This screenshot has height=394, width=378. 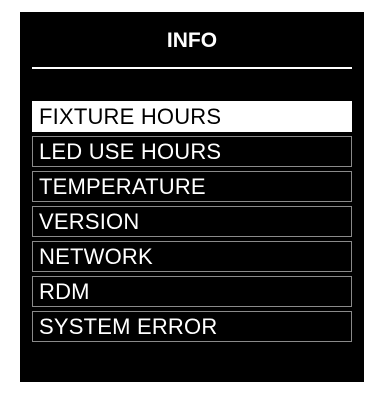 What do you see at coordinates (192, 291) in the screenshot?
I see `menu-item-rdm: RDM` at bounding box center [192, 291].